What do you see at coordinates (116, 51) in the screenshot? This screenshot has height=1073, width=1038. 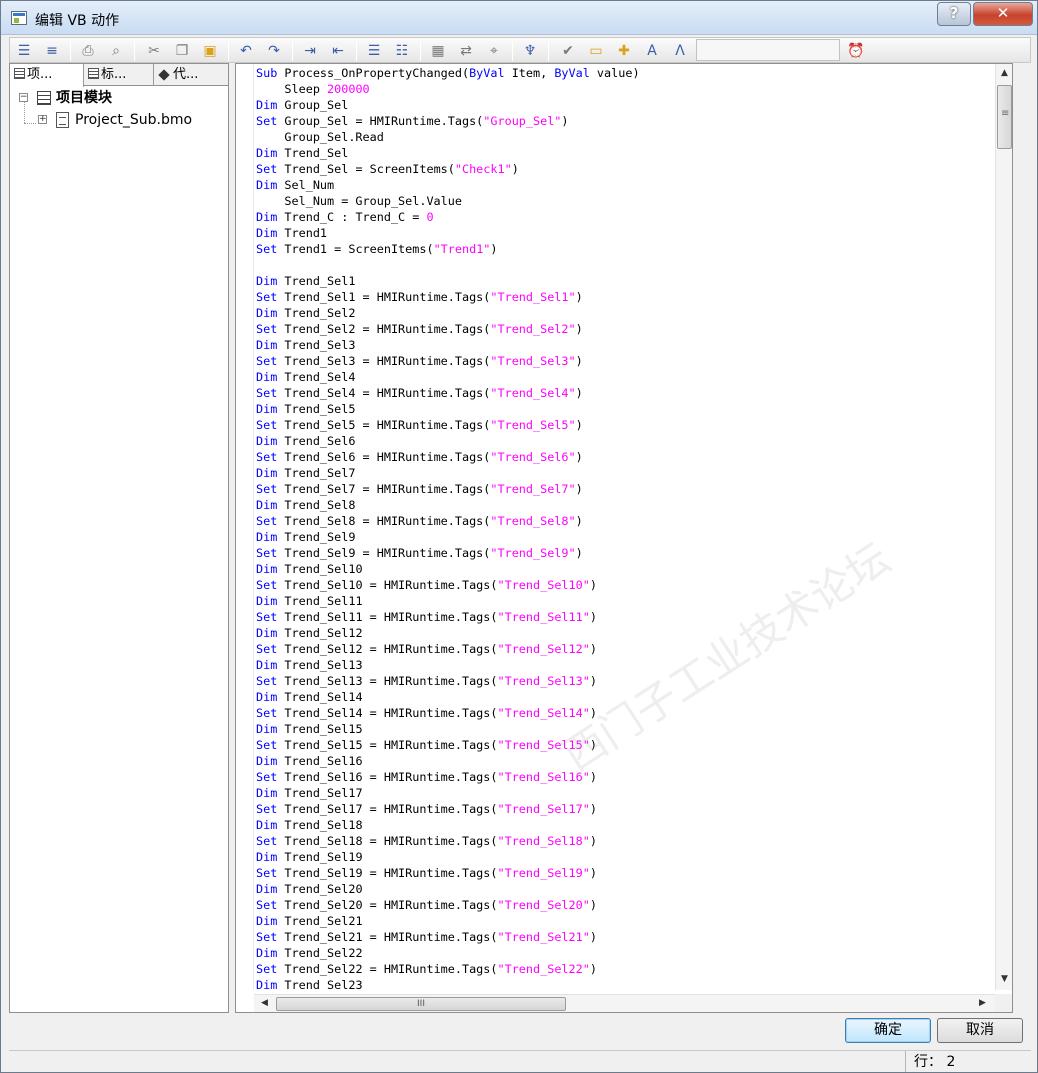 I see `print-preview-icon: ⌕` at bounding box center [116, 51].